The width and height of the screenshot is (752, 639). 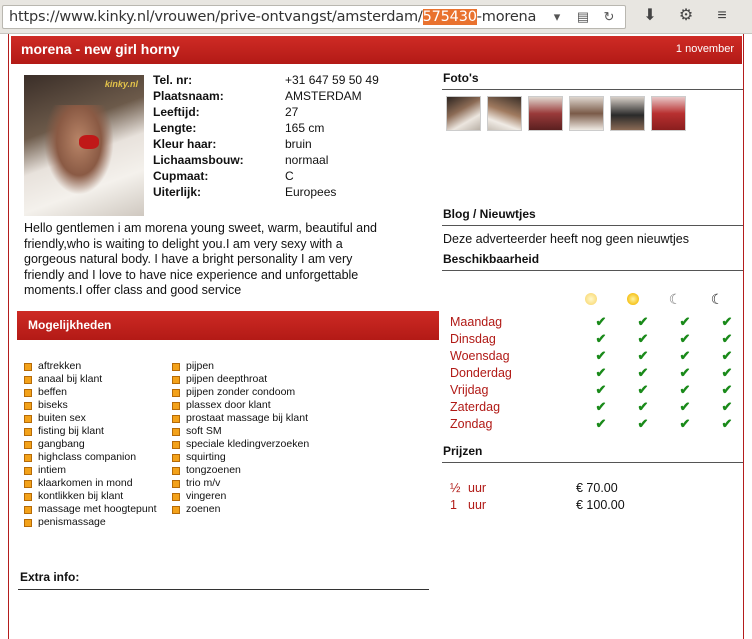 What do you see at coordinates (266, 192) in the screenshot?
I see `detail-row: Uiterlijk: Europees` at bounding box center [266, 192].